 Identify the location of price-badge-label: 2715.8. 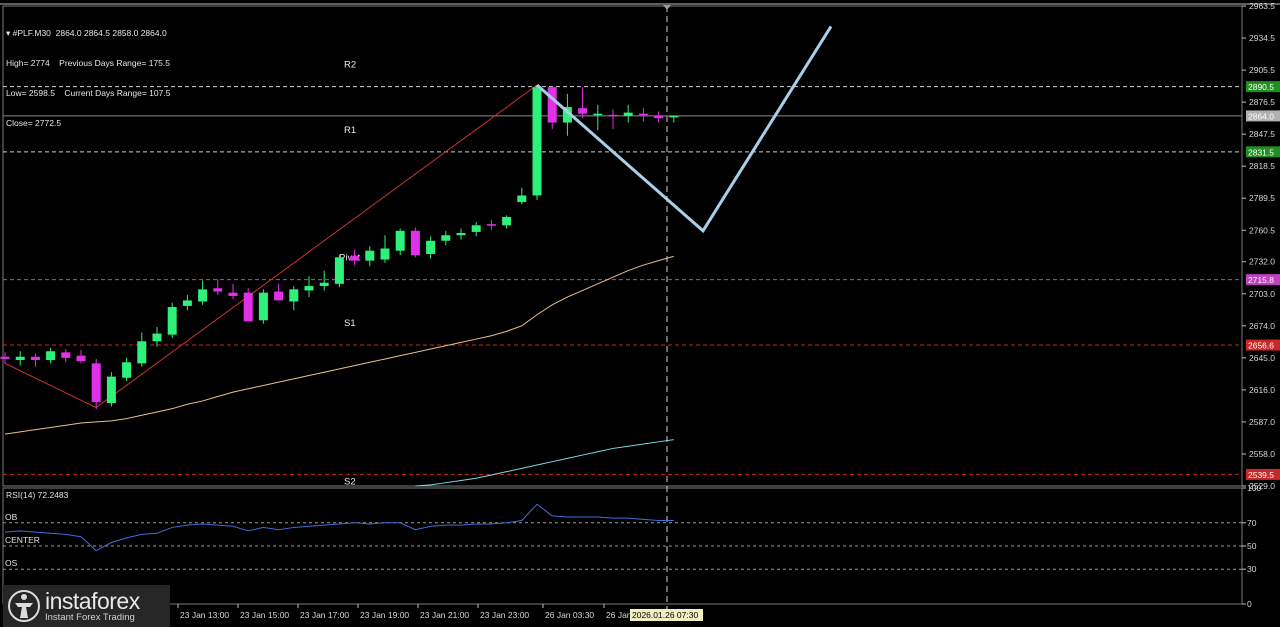
(1261, 280).